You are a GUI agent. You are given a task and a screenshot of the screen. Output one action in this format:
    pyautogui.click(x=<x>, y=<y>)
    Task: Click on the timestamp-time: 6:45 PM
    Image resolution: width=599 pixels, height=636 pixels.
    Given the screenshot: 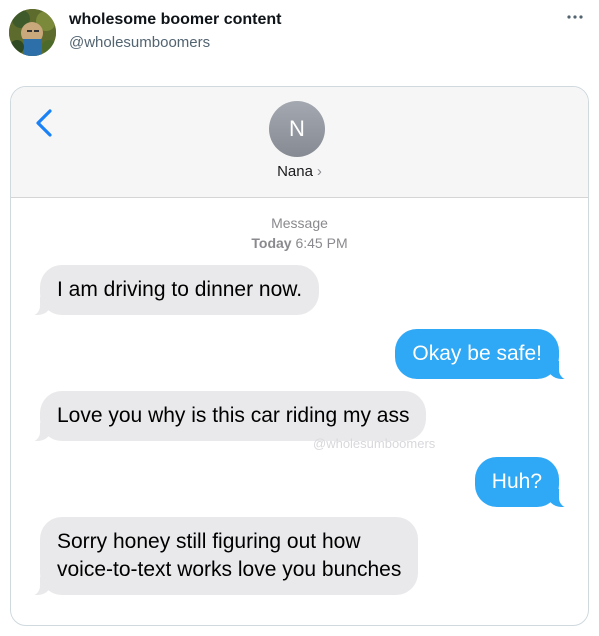 What is the action you would take?
    pyautogui.click(x=321, y=243)
    